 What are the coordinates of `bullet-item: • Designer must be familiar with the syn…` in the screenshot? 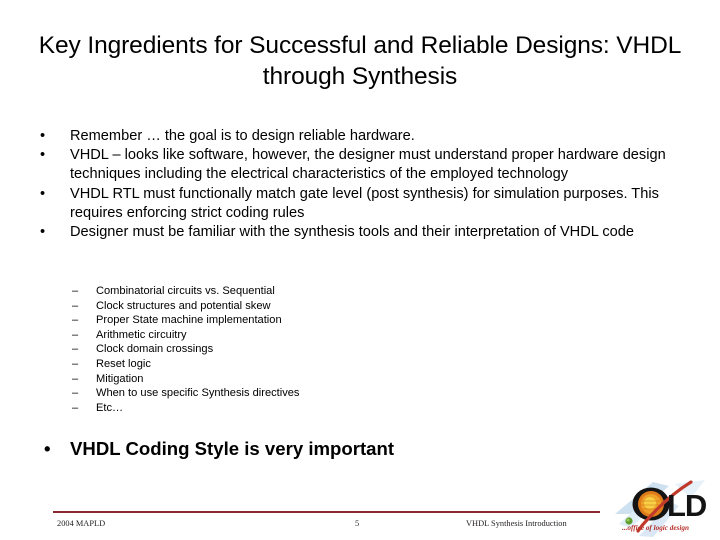 It's located at (363, 232).